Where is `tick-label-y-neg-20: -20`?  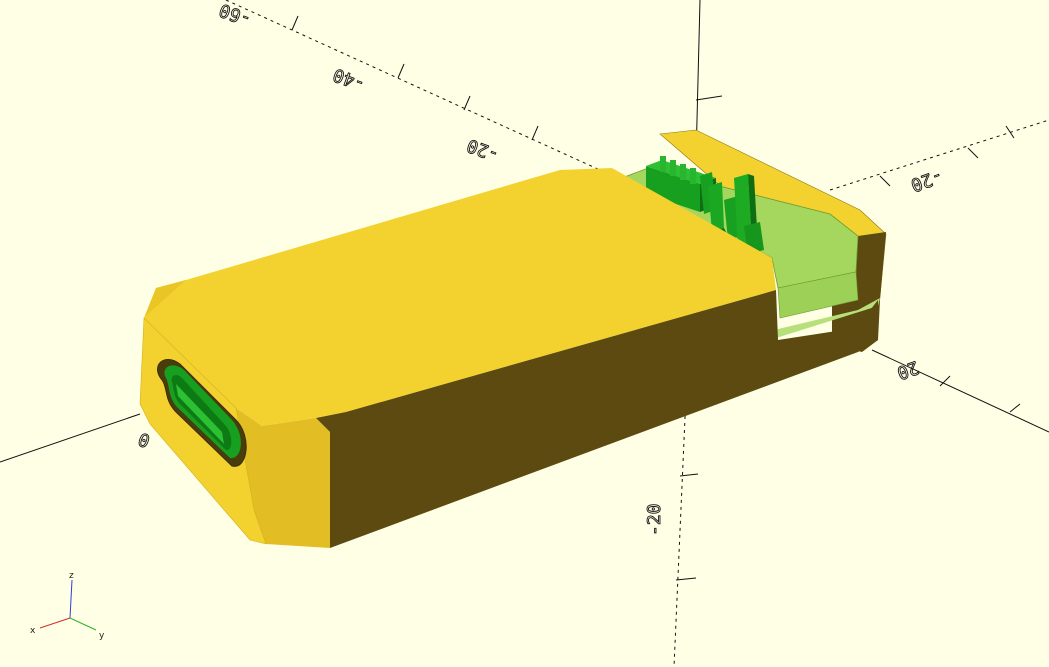
tick-label-y-neg-20: -20 is located at coordinates (927, 180).